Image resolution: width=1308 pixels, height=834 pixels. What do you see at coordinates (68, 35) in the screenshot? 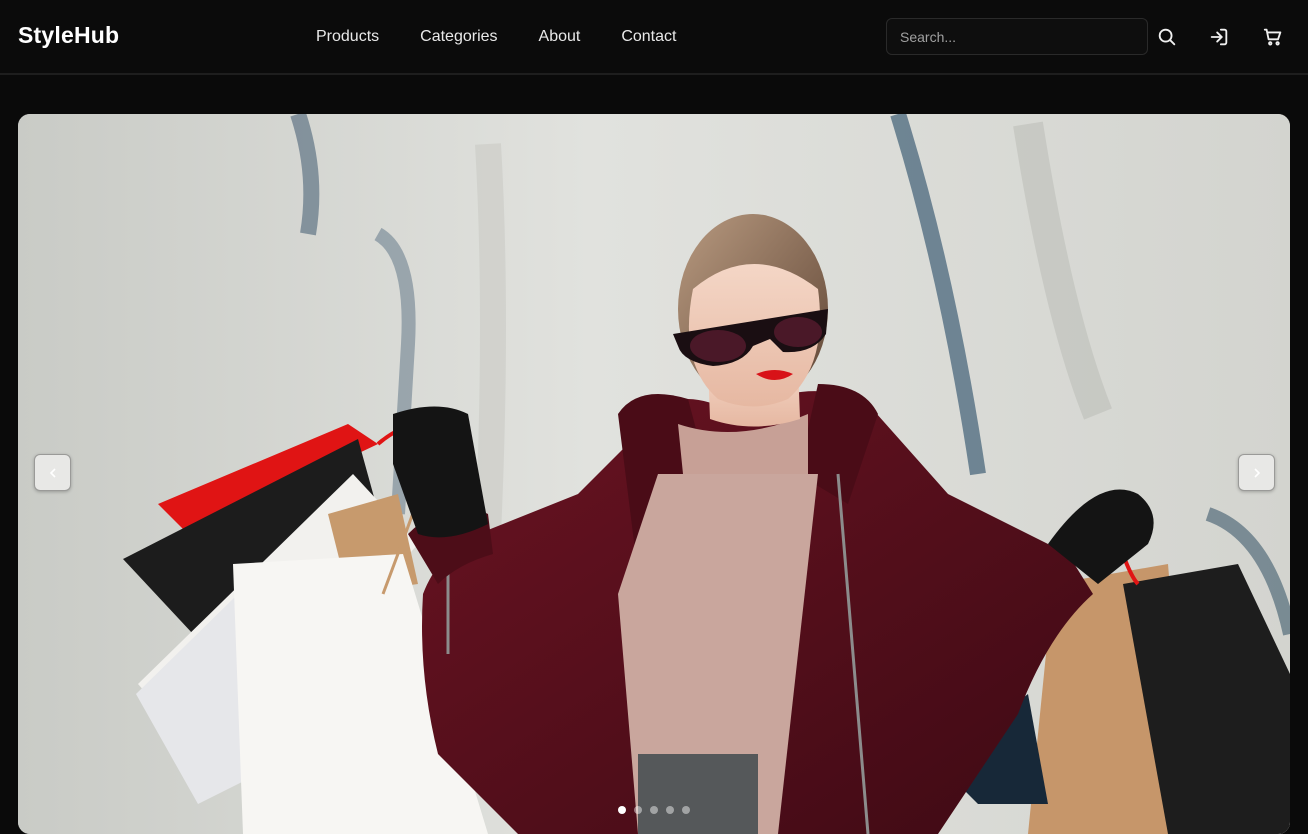
I see `brand-logo: StyleHub` at bounding box center [68, 35].